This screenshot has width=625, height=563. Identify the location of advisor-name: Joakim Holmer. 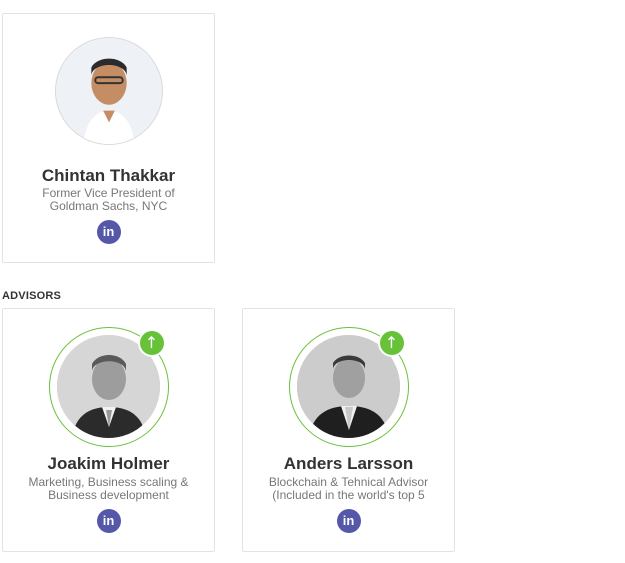
(108, 463).